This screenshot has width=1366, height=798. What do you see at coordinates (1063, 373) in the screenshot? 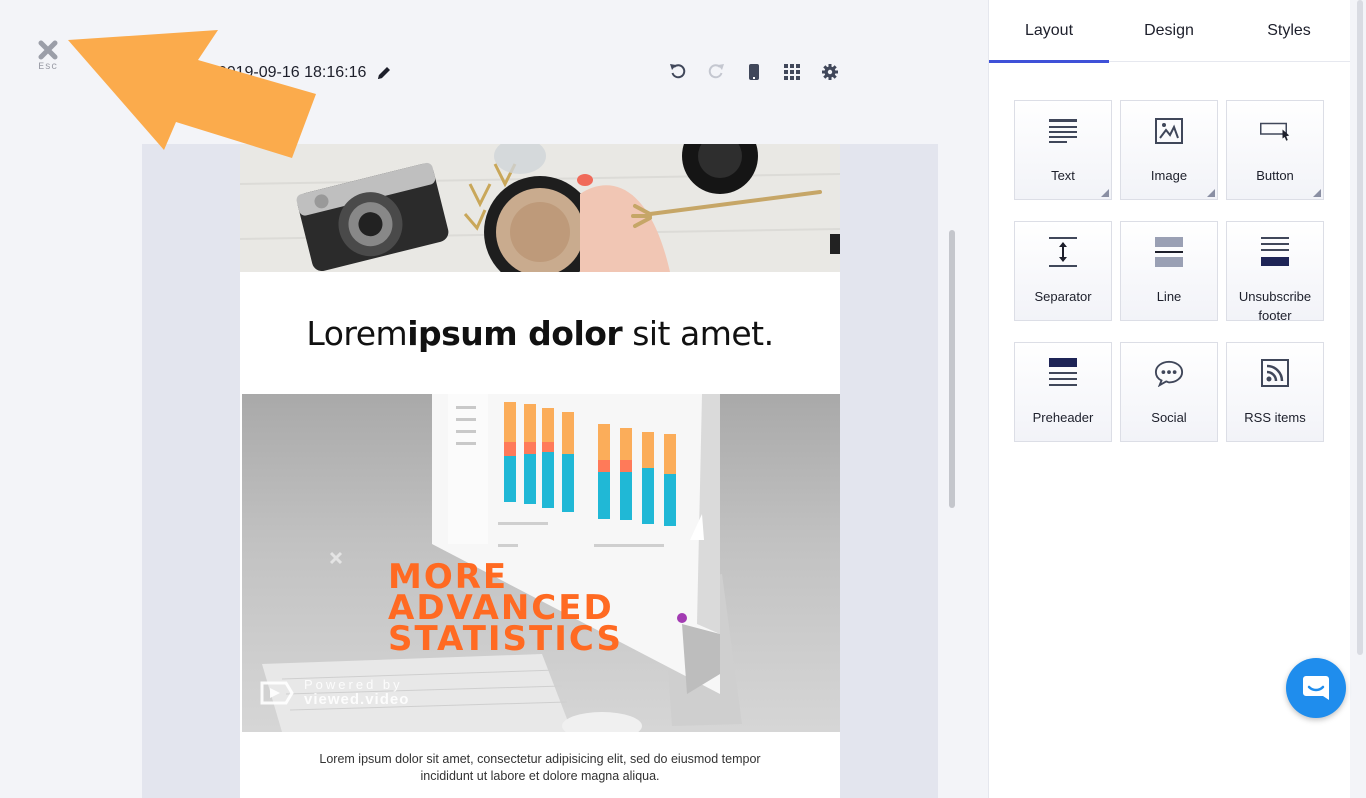
I see `preheader-icon` at bounding box center [1063, 373].